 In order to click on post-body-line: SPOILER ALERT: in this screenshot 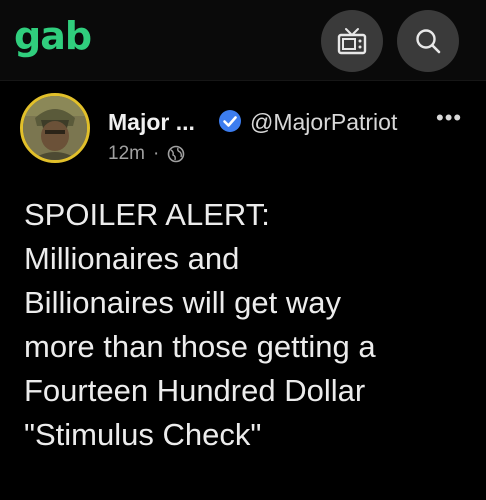, I will do `click(147, 214)`.